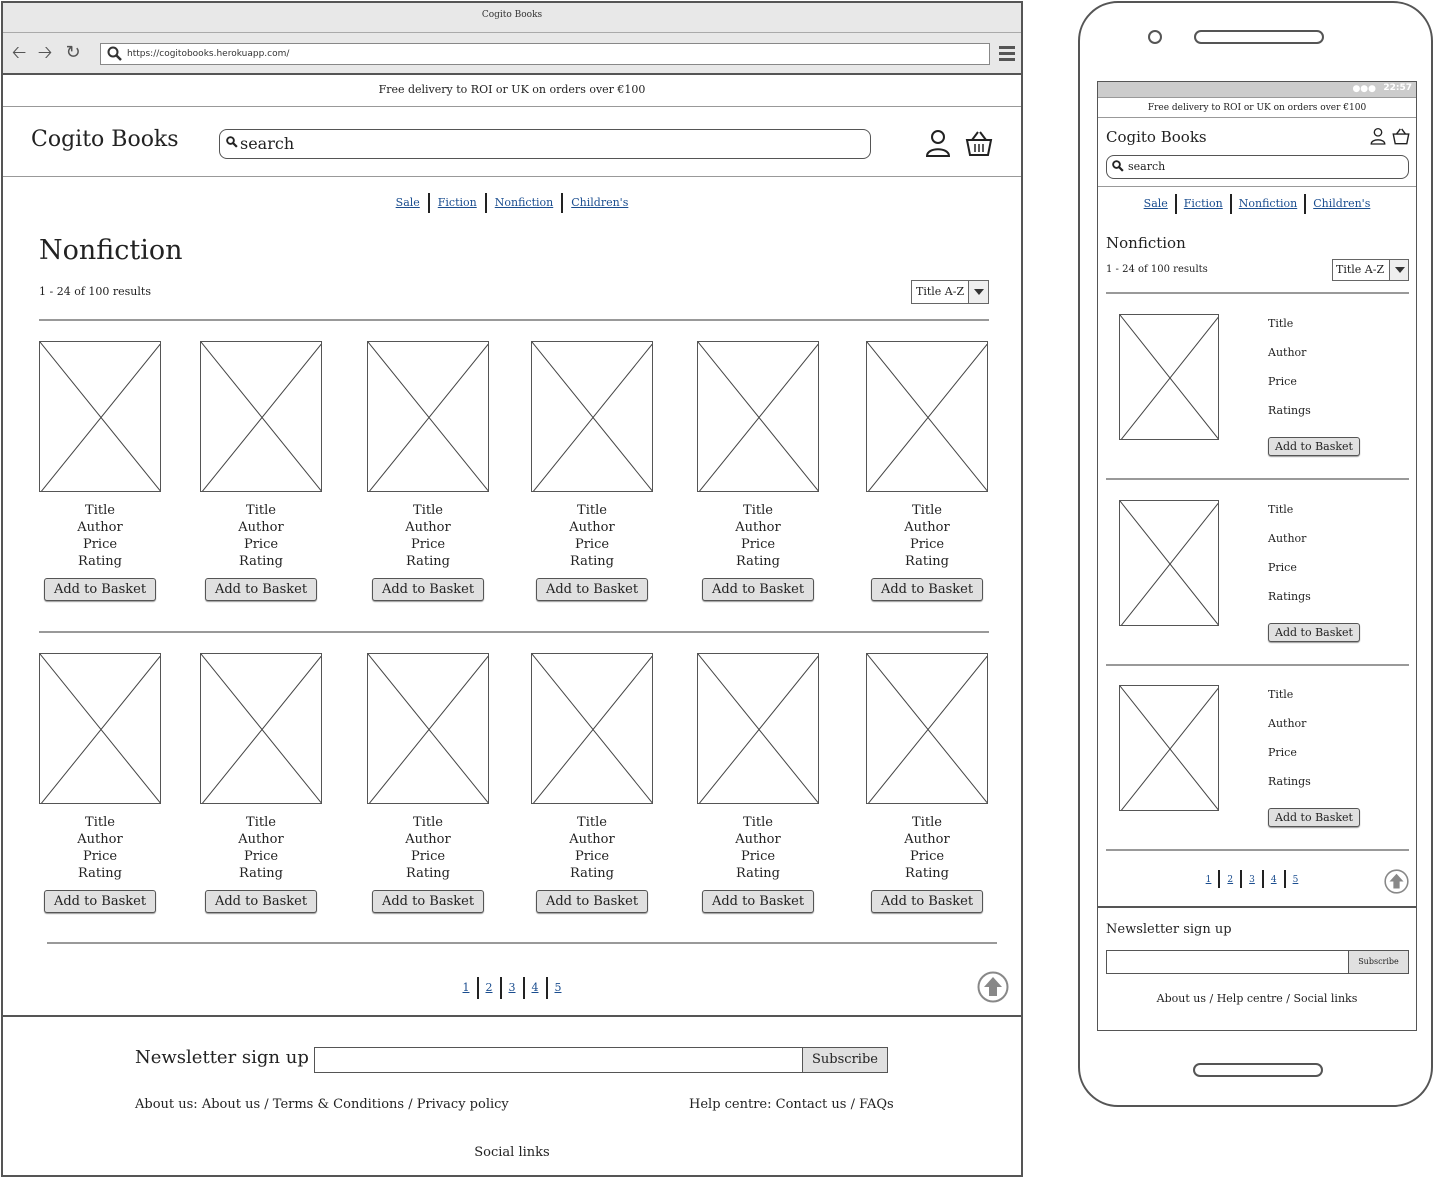 Image resolution: width=1434 pixels, height=1178 pixels. What do you see at coordinates (19, 53) in the screenshot?
I see `back-arrow-icon: 🡠` at bounding box center [19, 53].